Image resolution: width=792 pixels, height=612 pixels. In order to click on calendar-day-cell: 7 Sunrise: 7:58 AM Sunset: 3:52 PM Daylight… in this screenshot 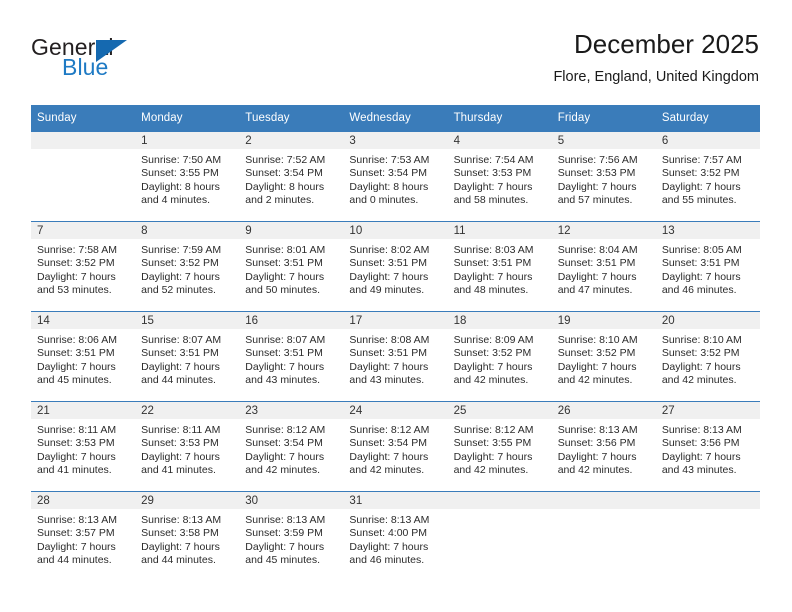, I will do `click(83, 266)`.